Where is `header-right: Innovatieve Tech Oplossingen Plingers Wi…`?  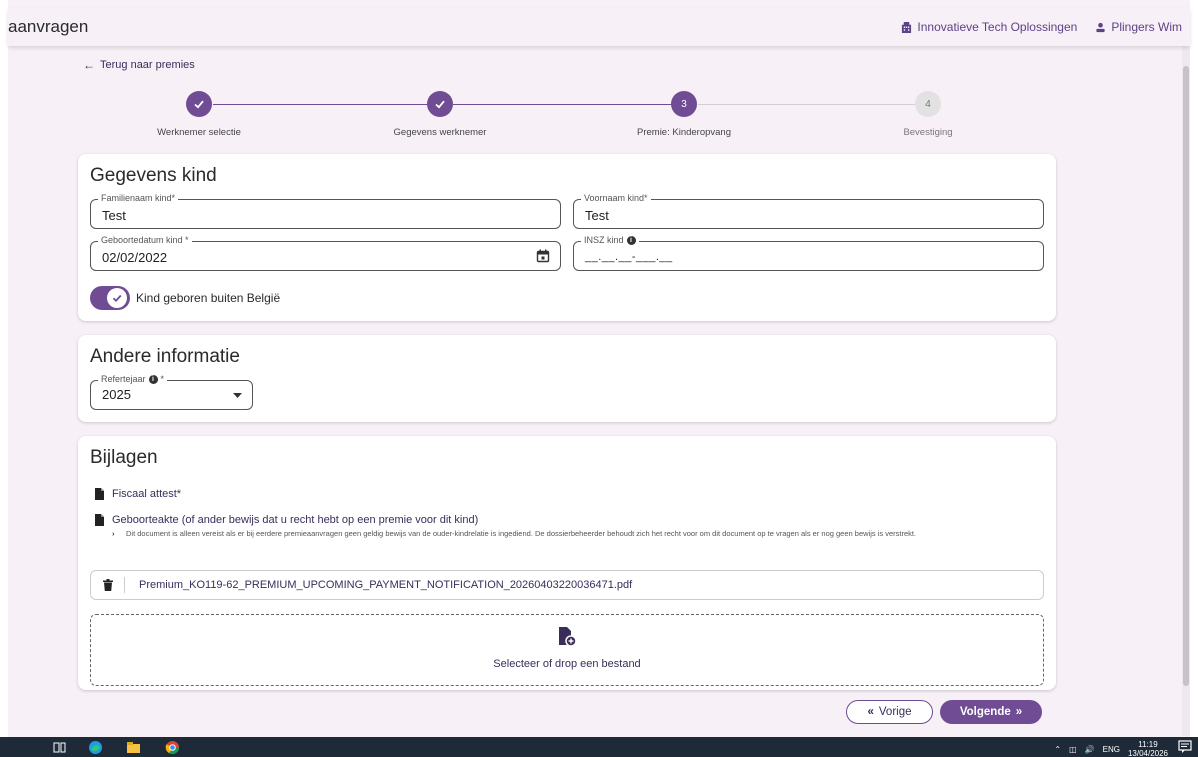 header-right: Innovatieve Tech Oplossingen Plingers Wi… is located at coordinates (1041, 27).